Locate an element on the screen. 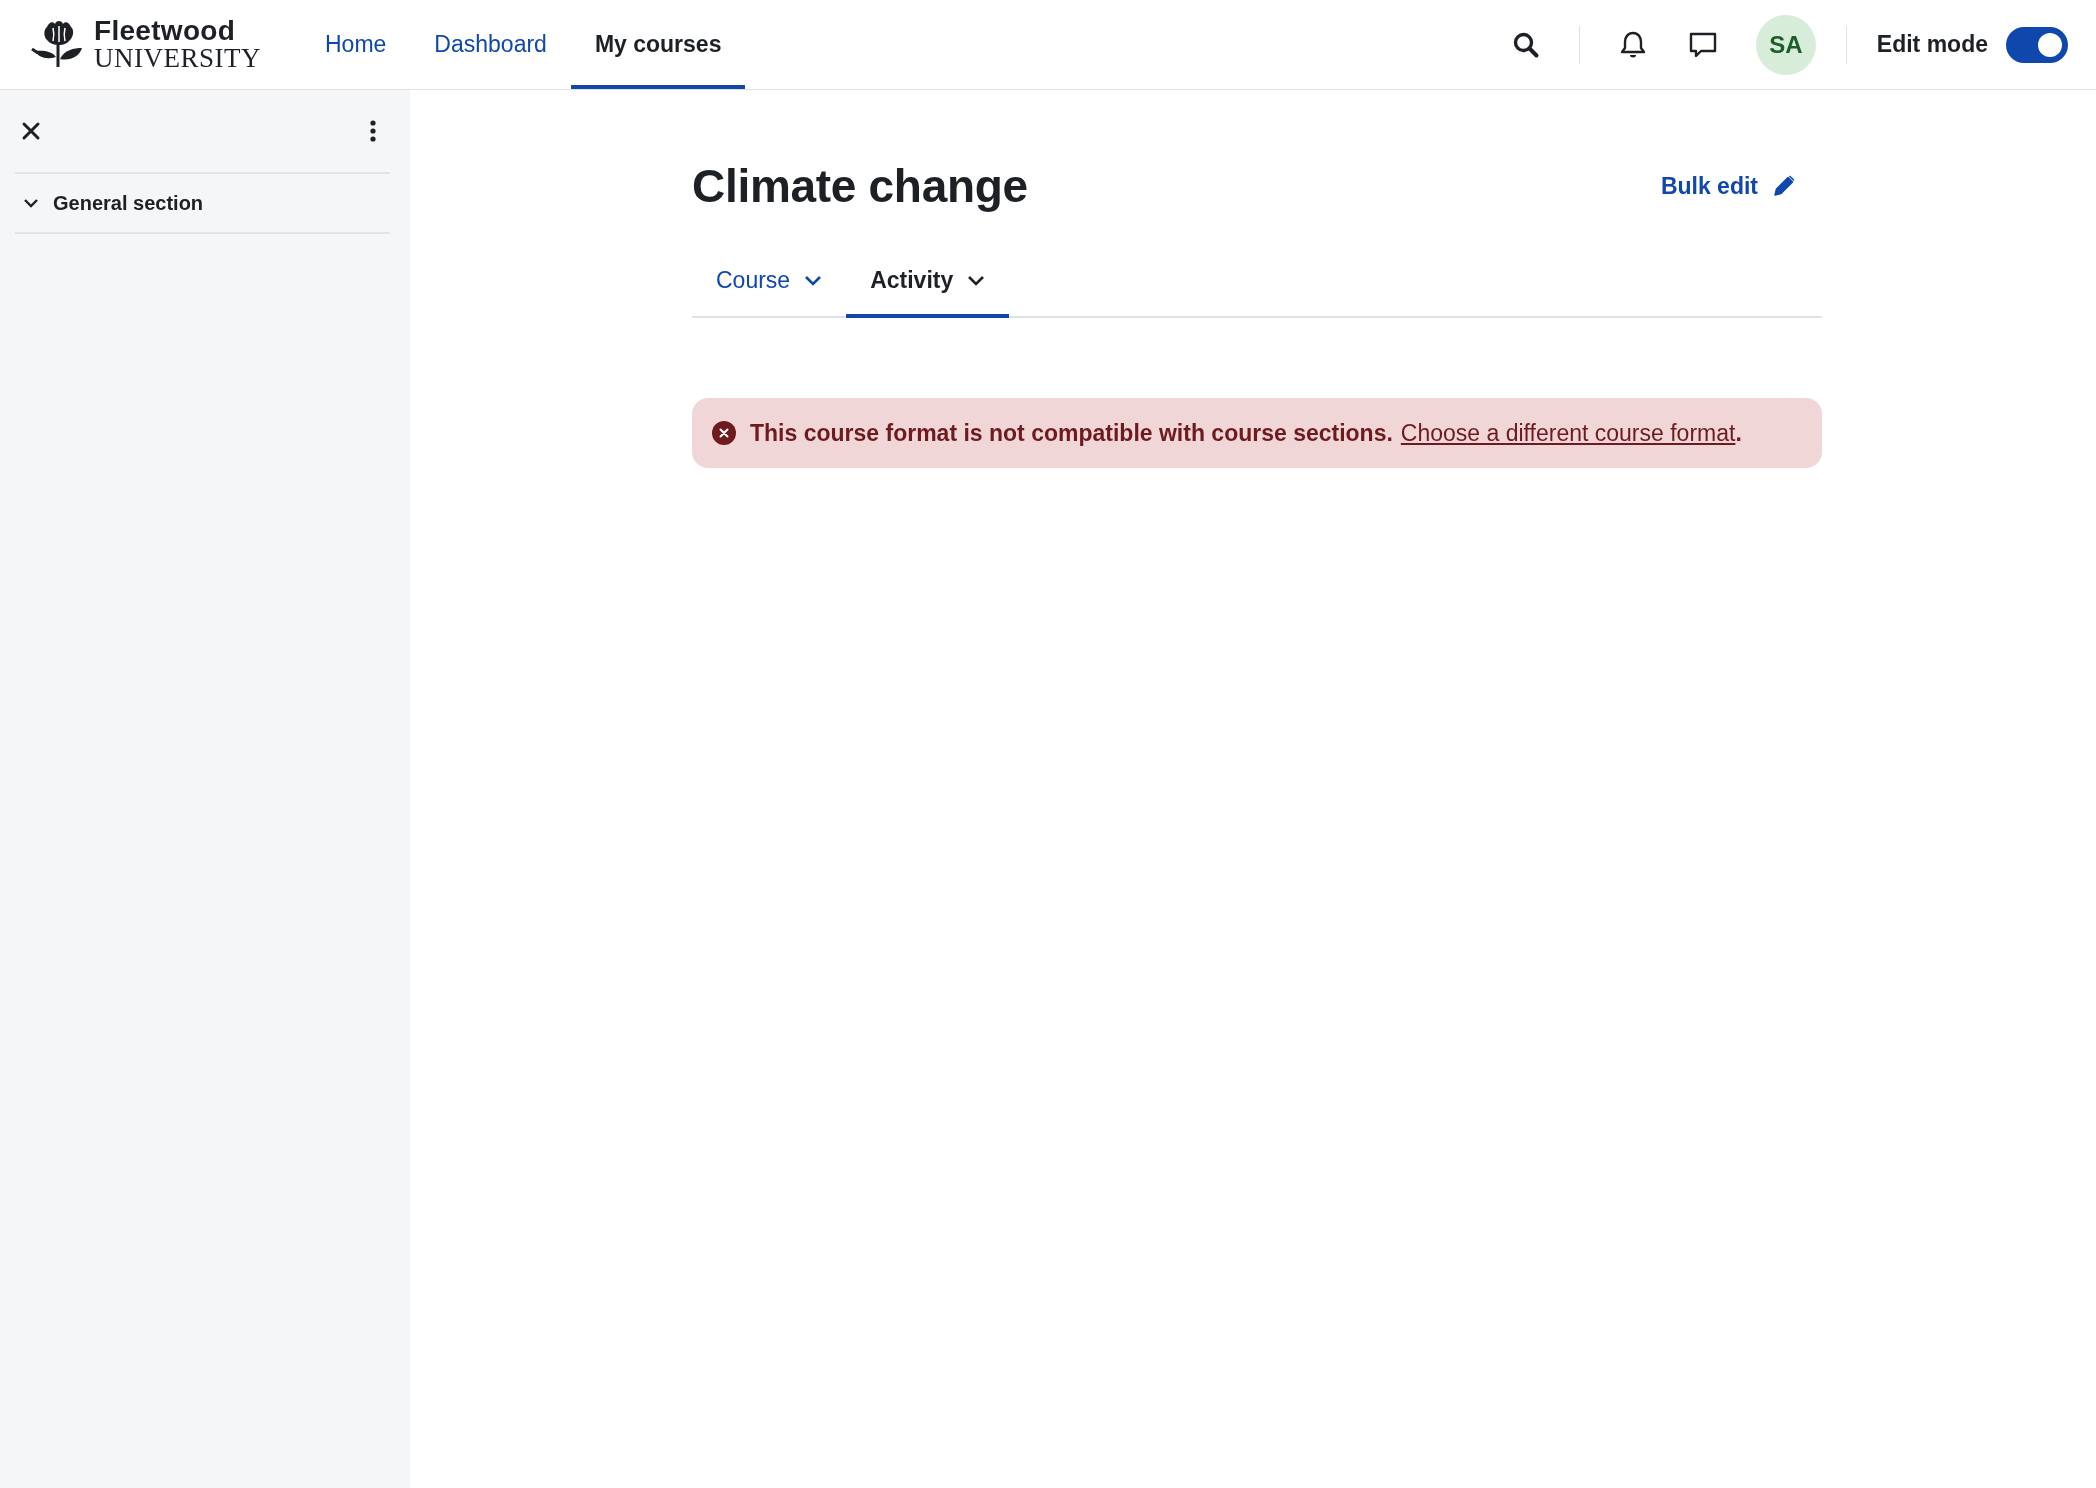  user-avatar: SA is located at coordinates (1785, 44).